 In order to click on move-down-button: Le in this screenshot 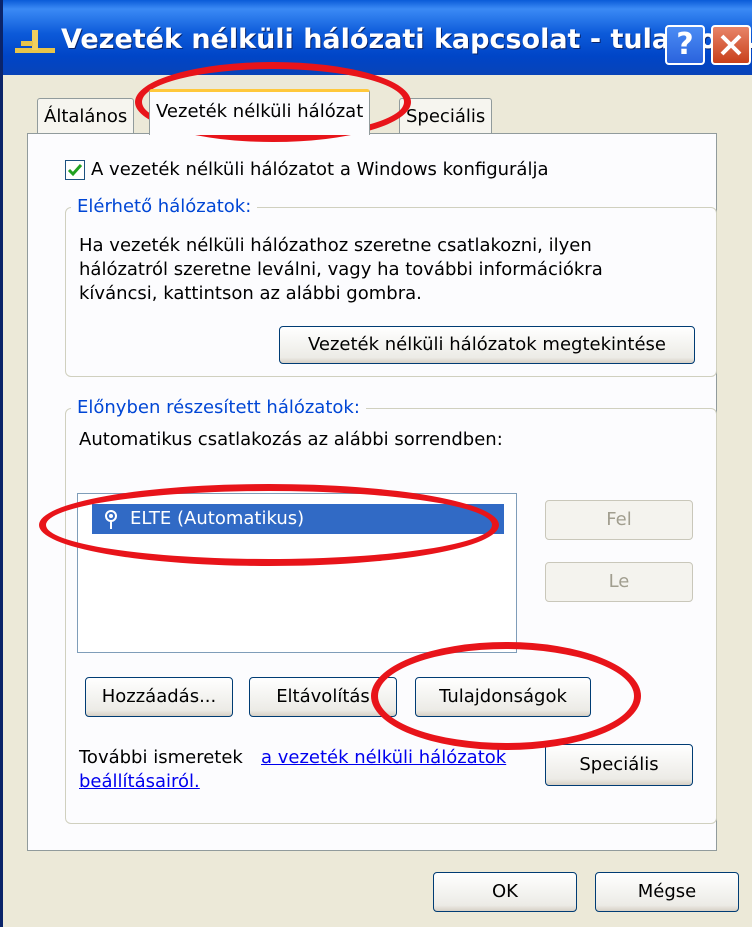, I will do `click(619, 582)`.